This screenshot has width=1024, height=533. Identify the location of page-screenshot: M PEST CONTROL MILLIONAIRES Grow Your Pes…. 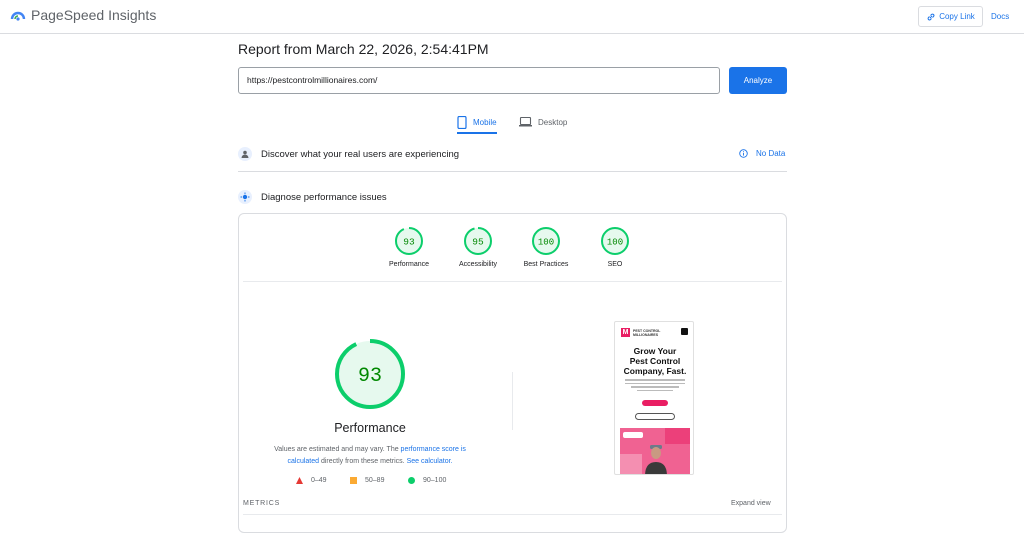
(654, 398).